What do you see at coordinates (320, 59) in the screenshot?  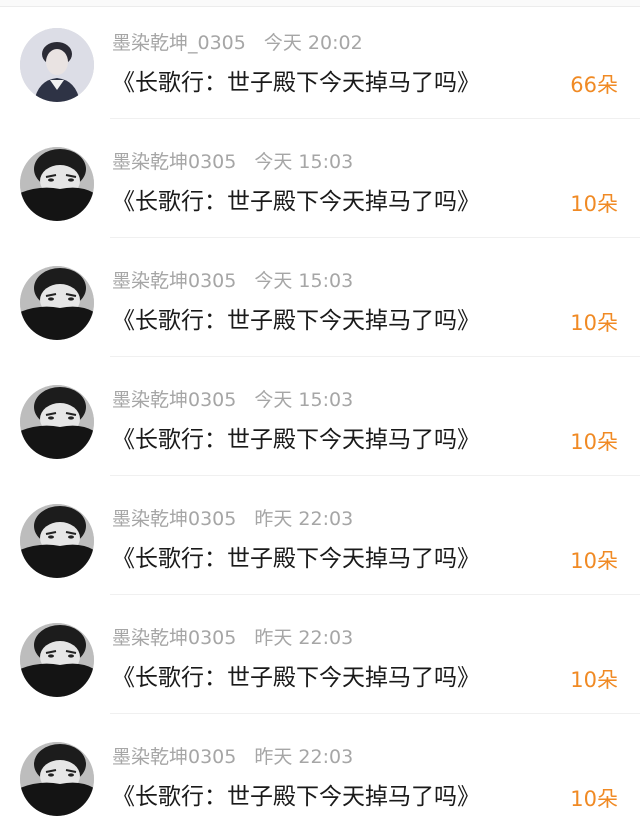 I see `list-item: 墨染乾坤_0305 今天 20:02 《长歌行：世子殿下今天掉马了吗》 66朵` at bounding box center [320, 59].